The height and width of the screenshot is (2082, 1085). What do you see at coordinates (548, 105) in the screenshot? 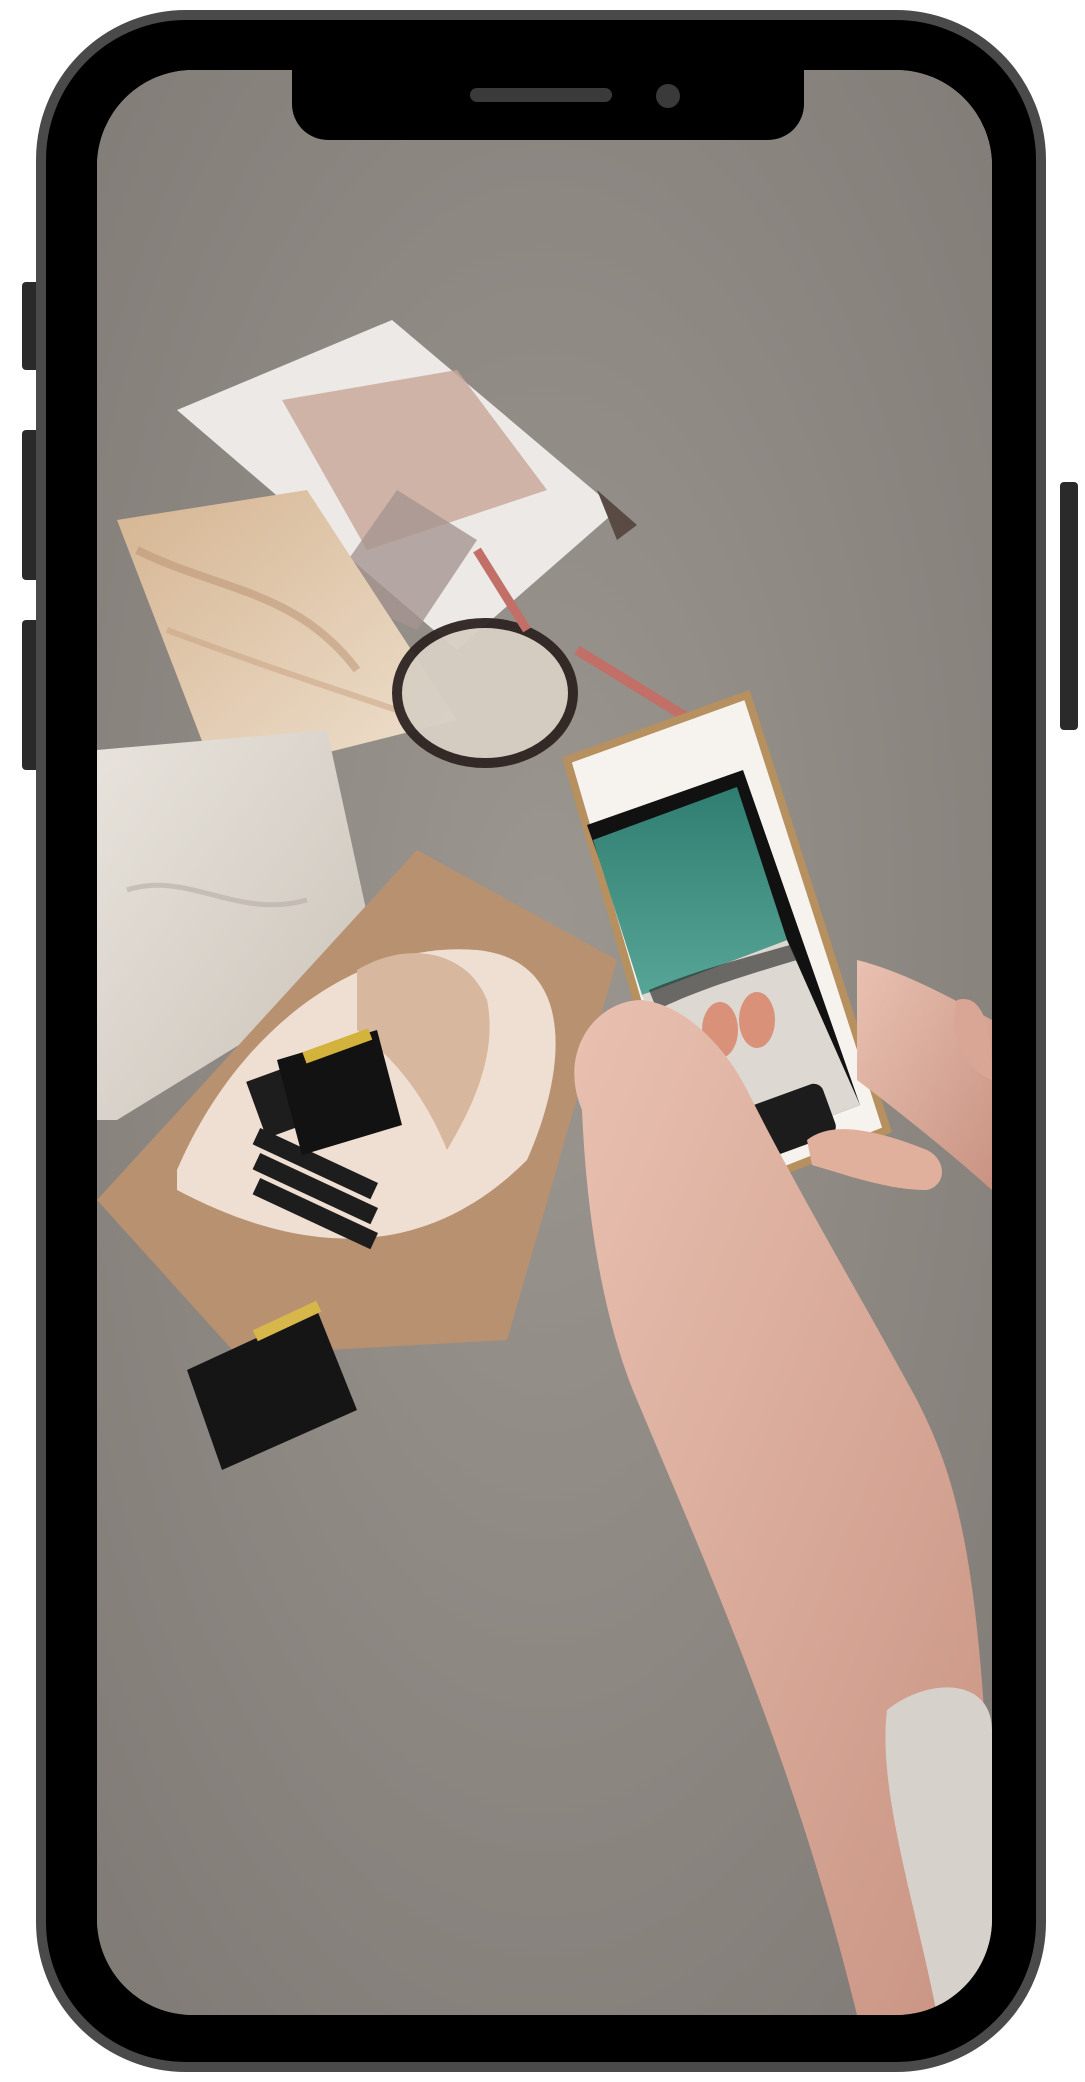
I see `notch` at bounding box center [548, 105].